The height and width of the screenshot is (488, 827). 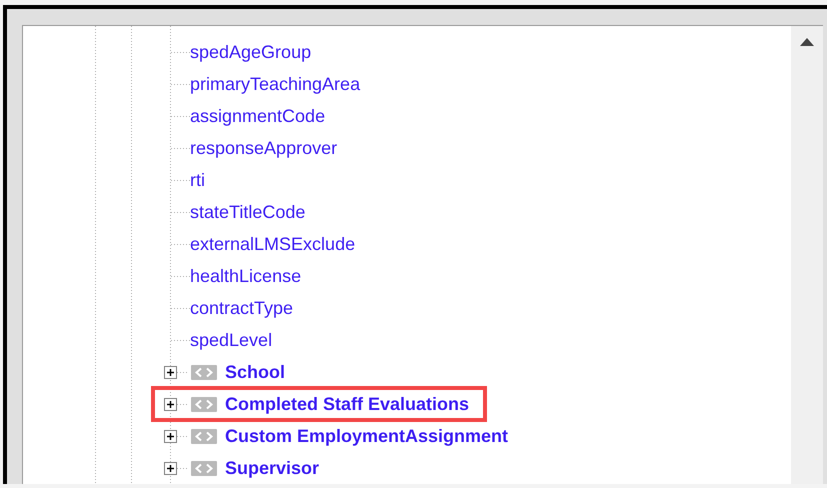 I want to click on group-item: Custom EmploymentAssignment, so click(x=366, y=436).